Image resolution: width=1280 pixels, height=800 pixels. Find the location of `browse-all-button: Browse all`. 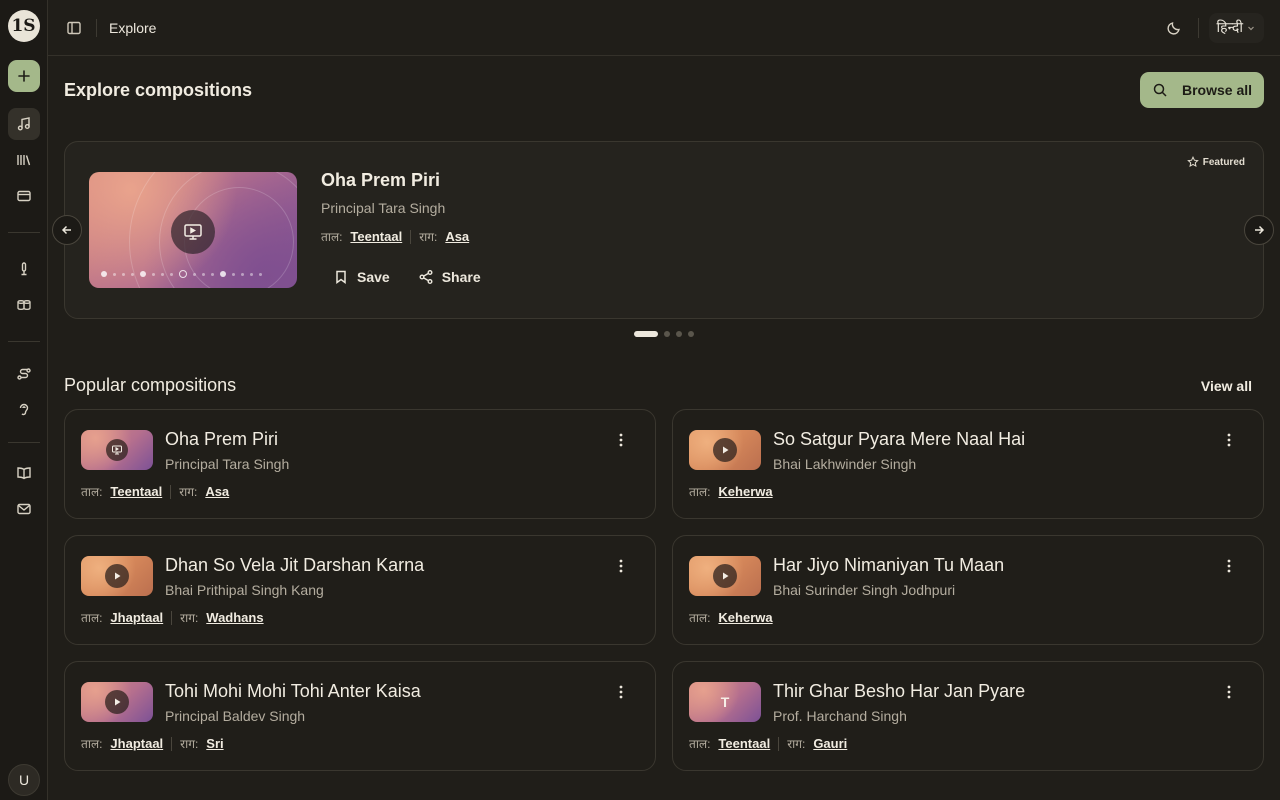

browse-all-button: Browse all is located at coordinates (1202, 90).